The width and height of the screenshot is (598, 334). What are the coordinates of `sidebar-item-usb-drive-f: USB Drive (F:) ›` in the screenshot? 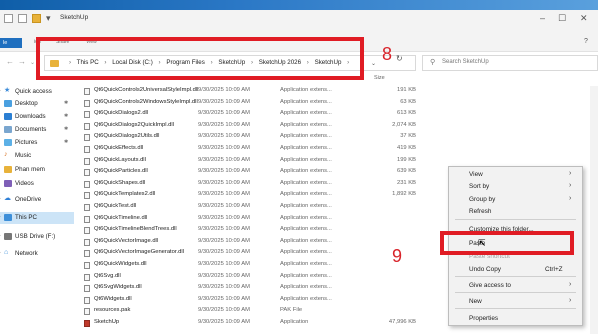 It's located at (37, 237).